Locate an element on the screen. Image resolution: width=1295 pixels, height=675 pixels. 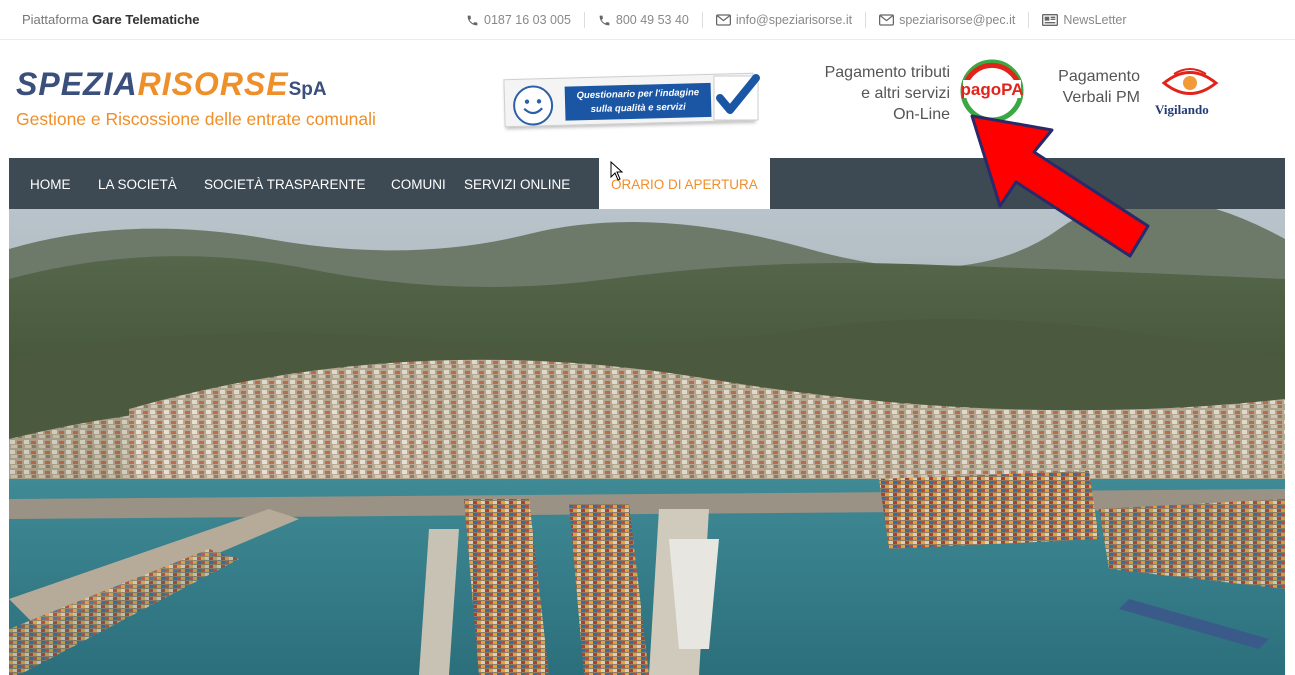
mouse-cursor-icon is located at coordinates (617, 171).